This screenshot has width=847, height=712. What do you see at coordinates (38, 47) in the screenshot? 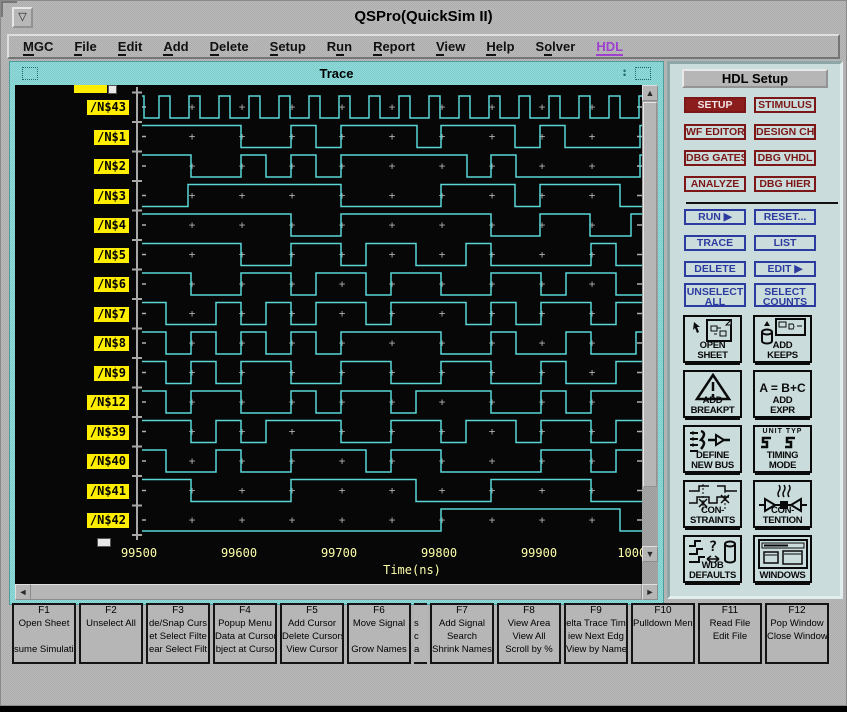
I see `menu-item-mgc: MGC` at bounding box center [38, 47].